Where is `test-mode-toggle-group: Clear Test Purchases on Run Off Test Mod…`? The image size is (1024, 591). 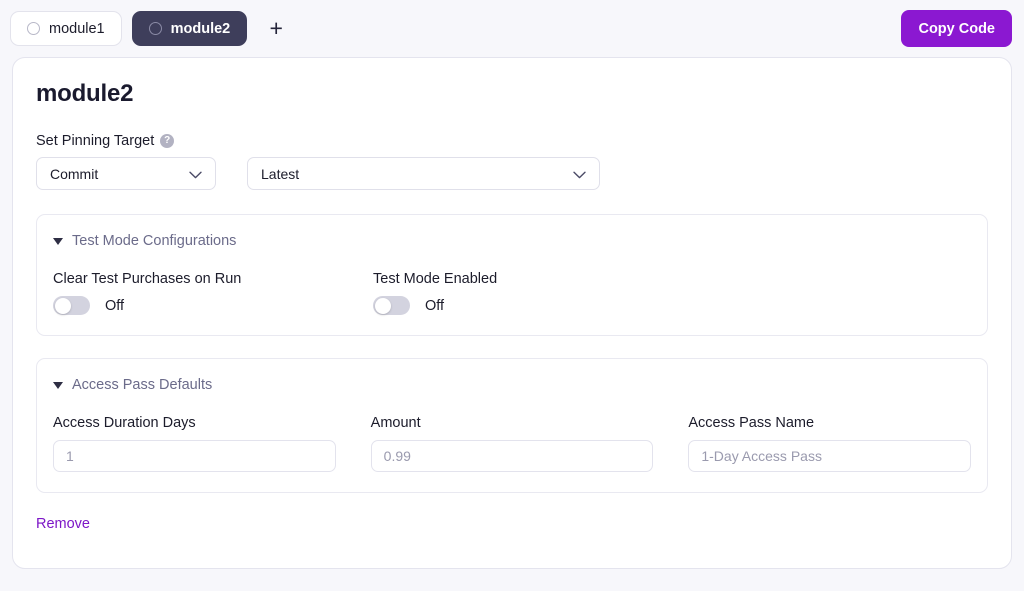 test-mode-toggle-group: Clear Test Purchases on Run Off Test Mod… is located at coordinates (512, 293).